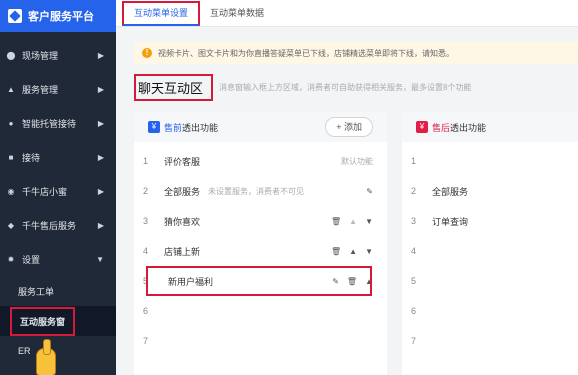 The width and height of the screenshot is (578, 375). Describe the element at coordinates (490, 191) in the screenshot. I see `list-item: 2 全部服务` at that location.